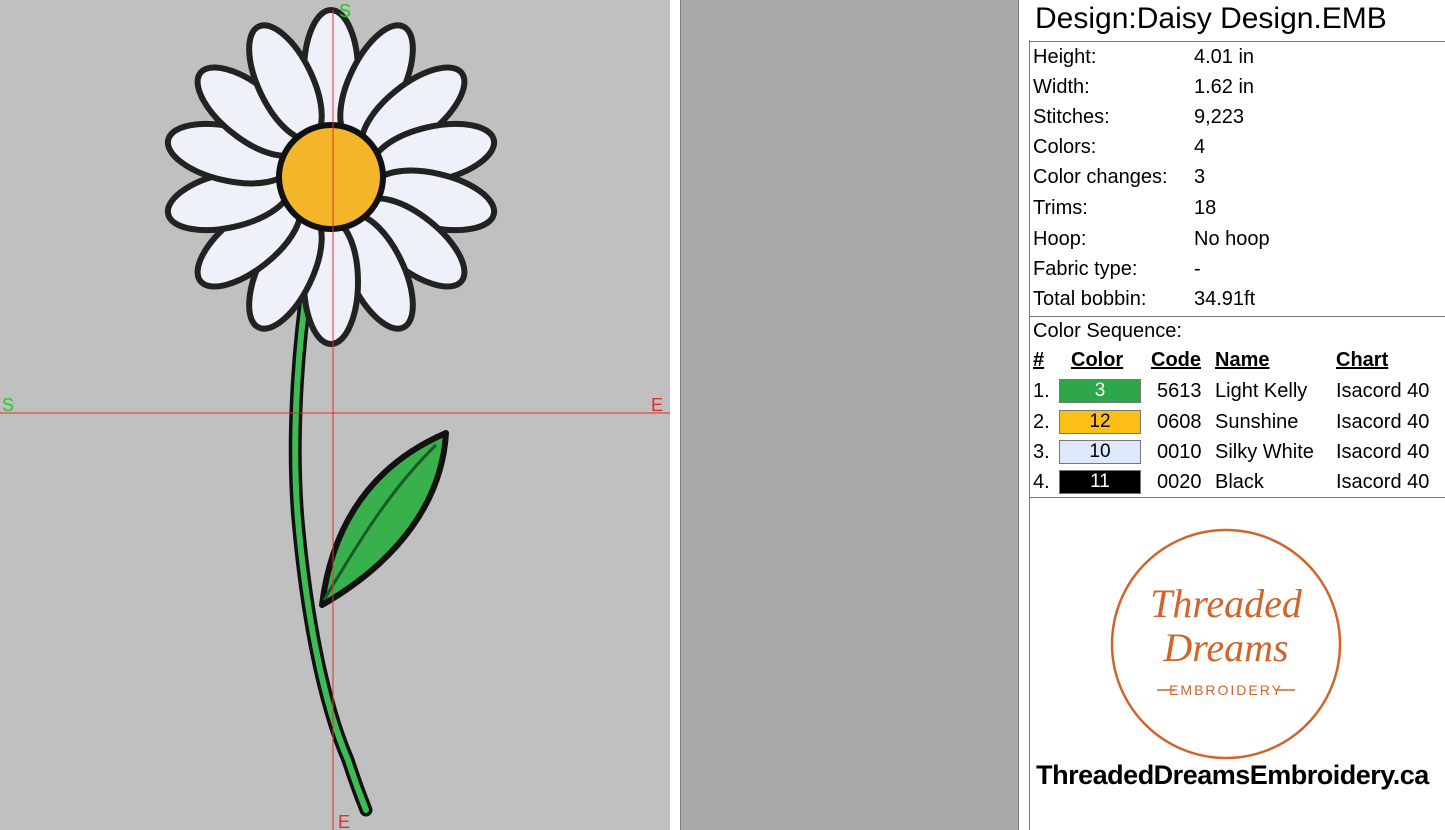 Image resolution: width=1445 pixels, height=830 pixels. I want to click on prop-value: 4.01 in, so click(1224, 57).